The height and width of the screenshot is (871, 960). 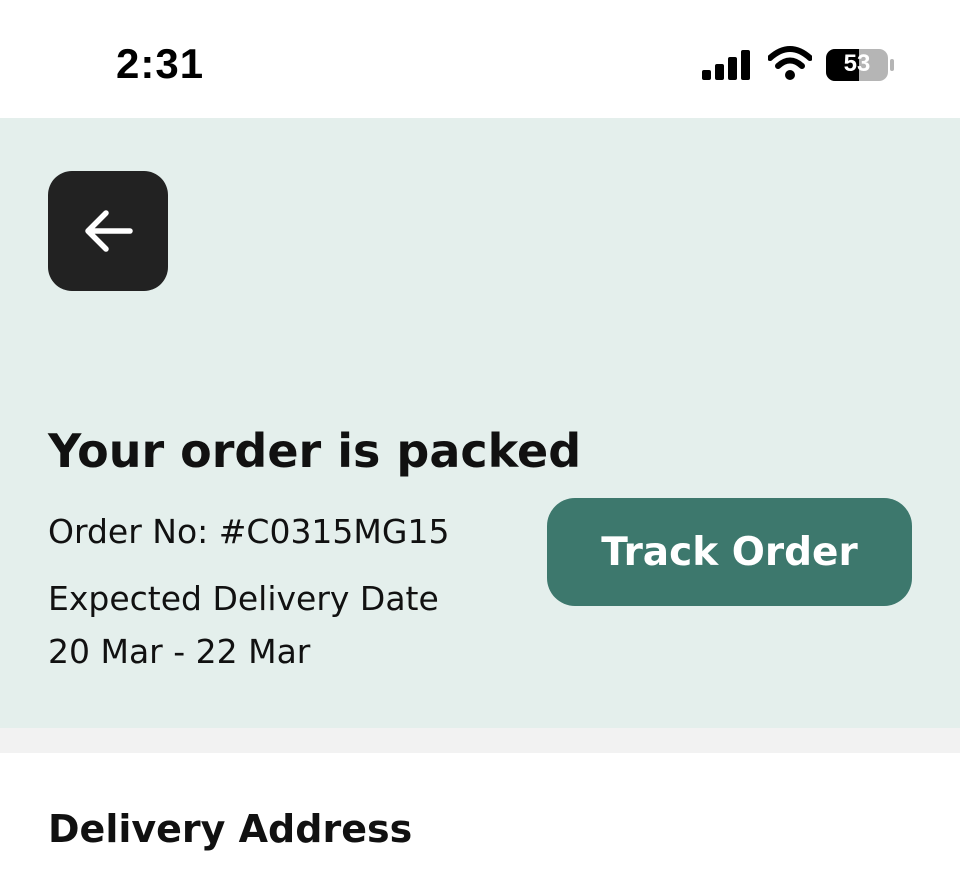 I want to click on expected-delivery-range: 20 Mar - 22 Mar, so click(x=179, y=651).